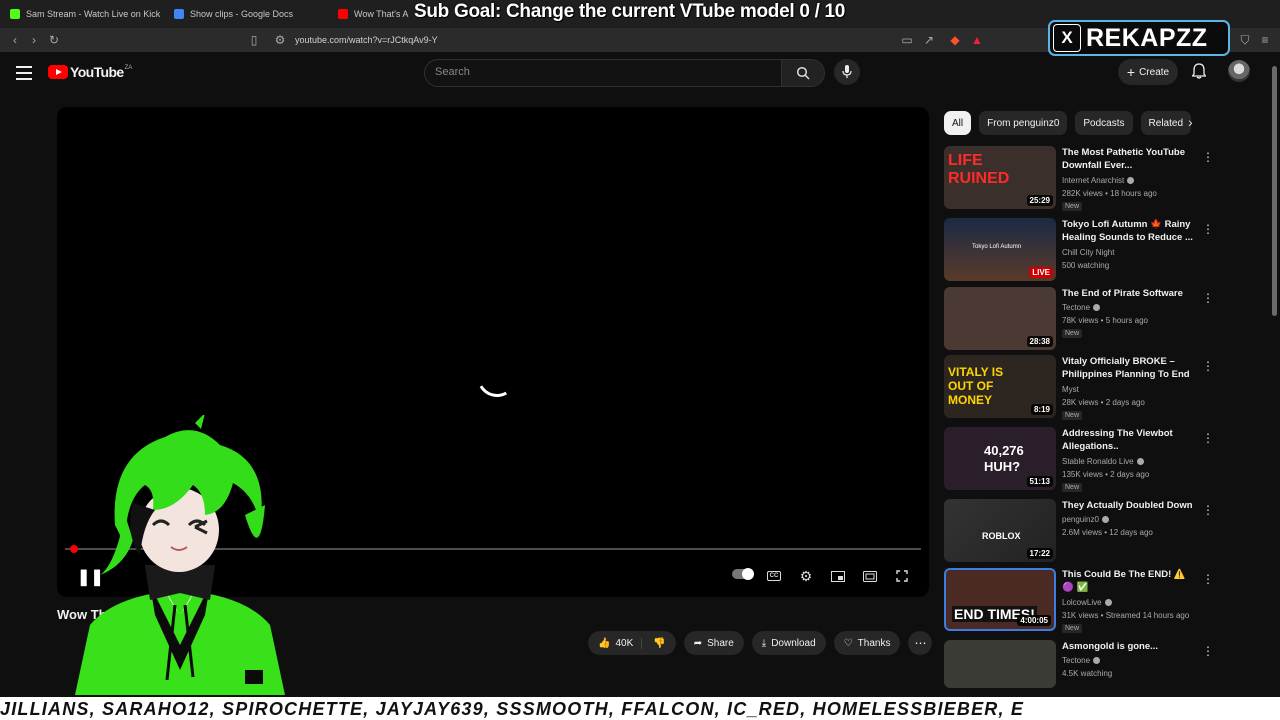 Image resolution: width=1280 pixels, height=720 pixels. I want to click on notifications-bell-icon, so click(1199, 72).